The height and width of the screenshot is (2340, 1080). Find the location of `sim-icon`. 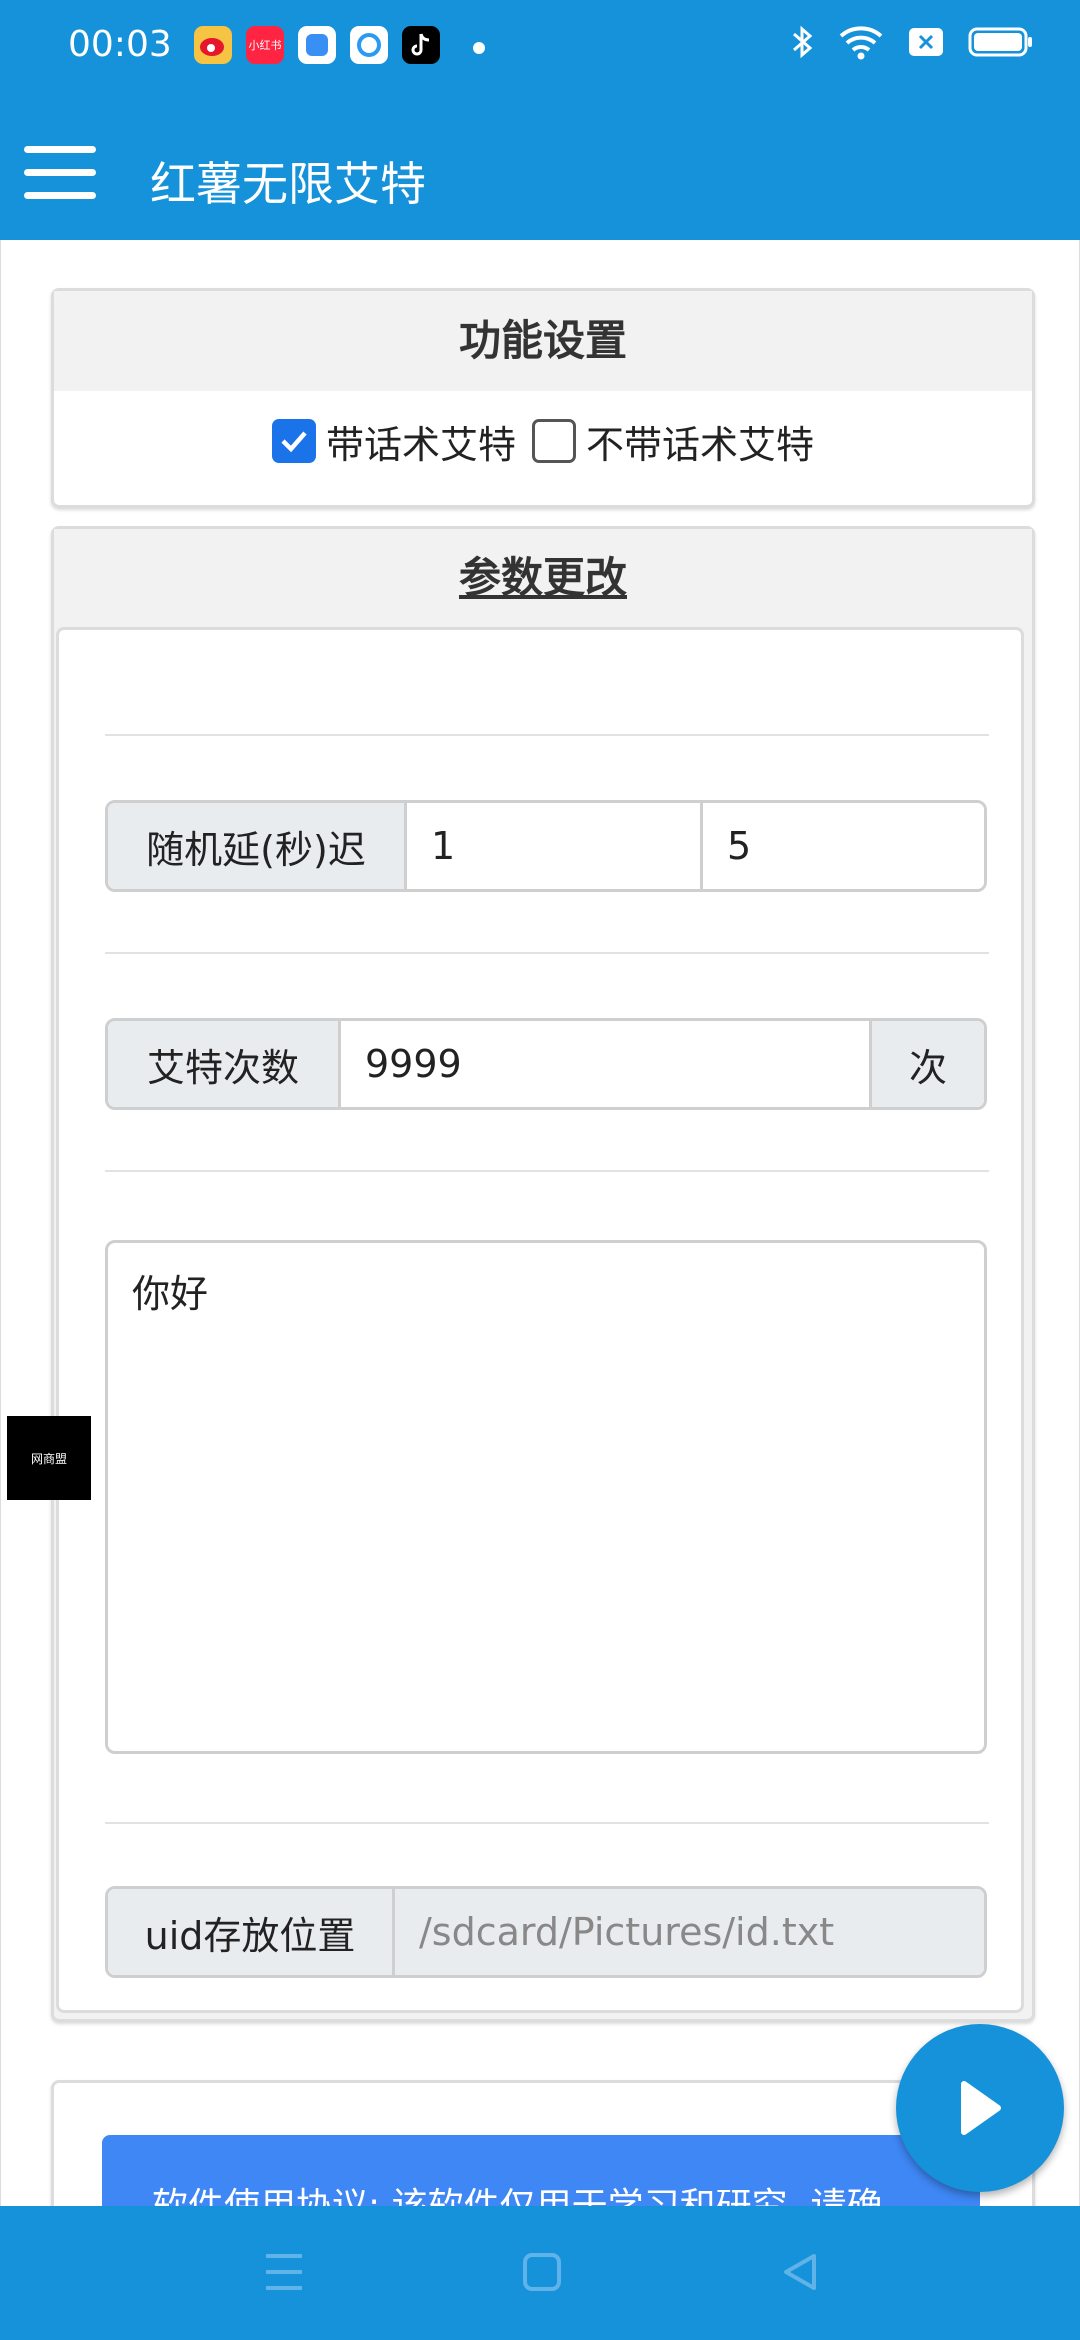

sim-icon is located at coordinates (926, 42).